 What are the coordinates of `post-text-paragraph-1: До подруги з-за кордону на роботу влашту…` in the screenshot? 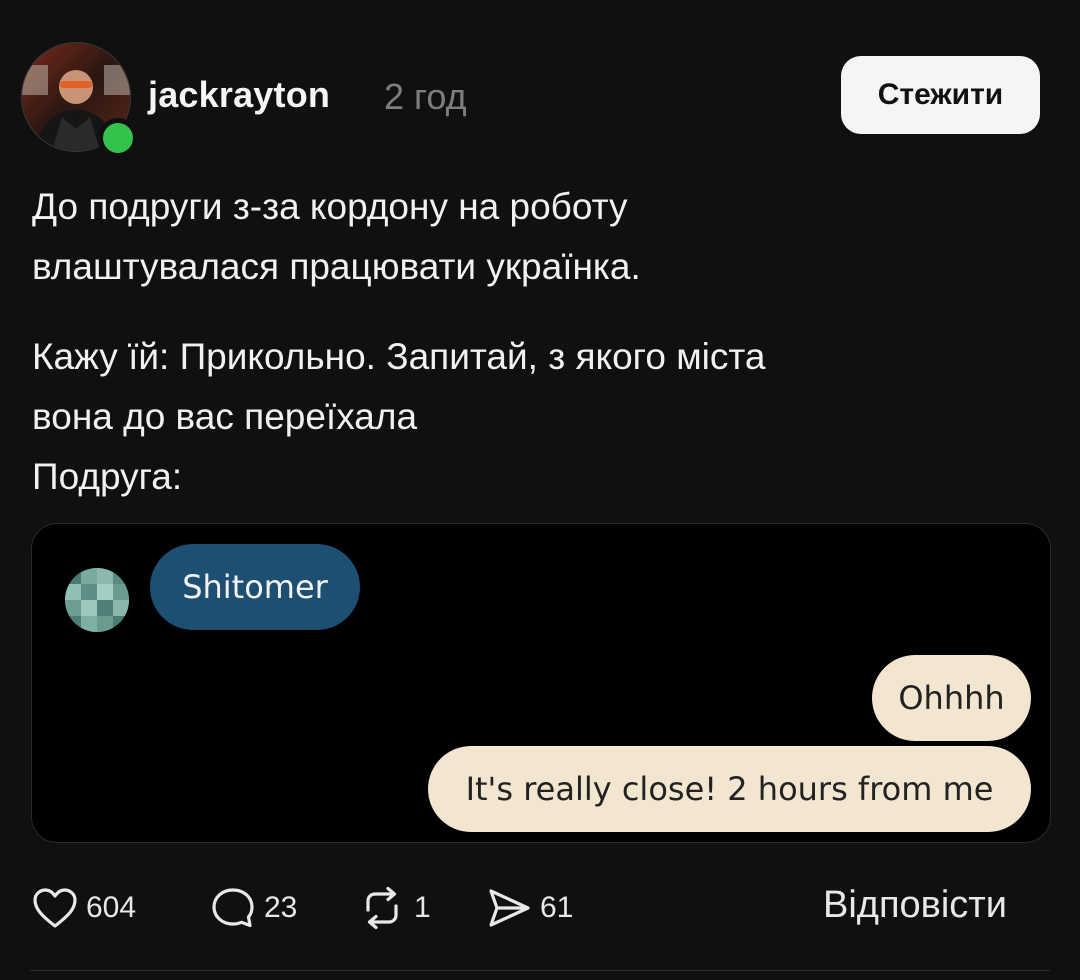 It's located at (336, 237).